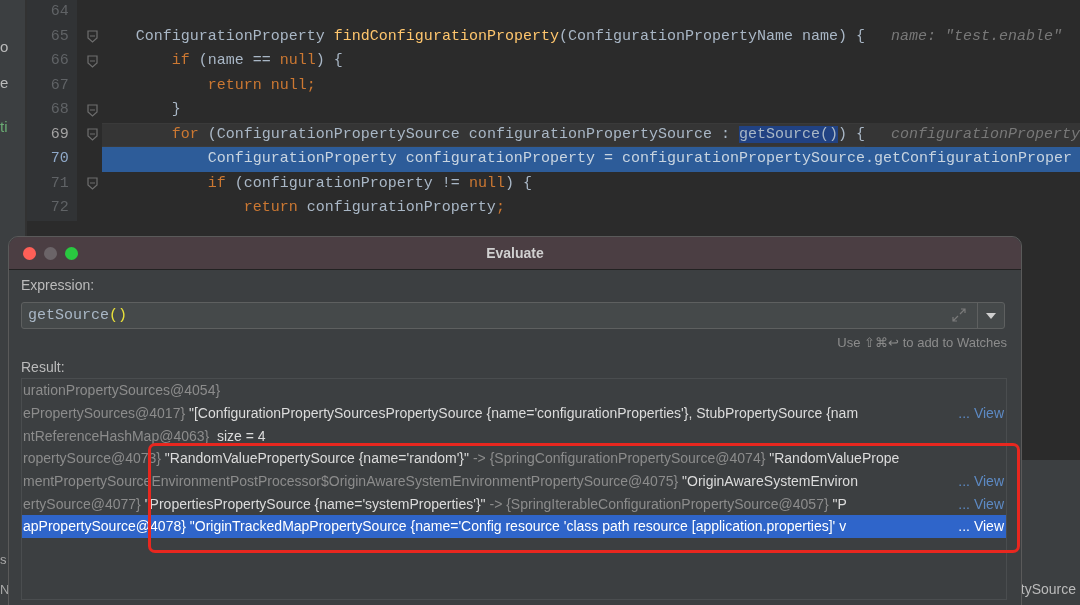 This screenshot has height=605, width=1080. What do you see at coordinates (12, 47) in the screenshot?
I see `sidebar-item: o` at bounding box center [12, 47].